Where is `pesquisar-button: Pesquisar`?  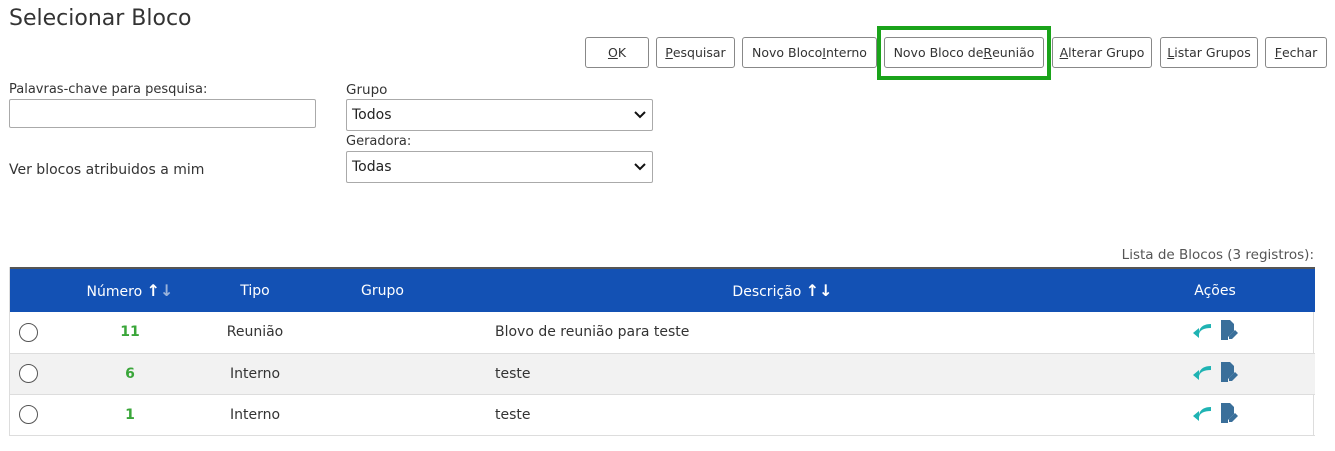
pesquisar-button: Pesquisar is located at coordinates (695, 52).